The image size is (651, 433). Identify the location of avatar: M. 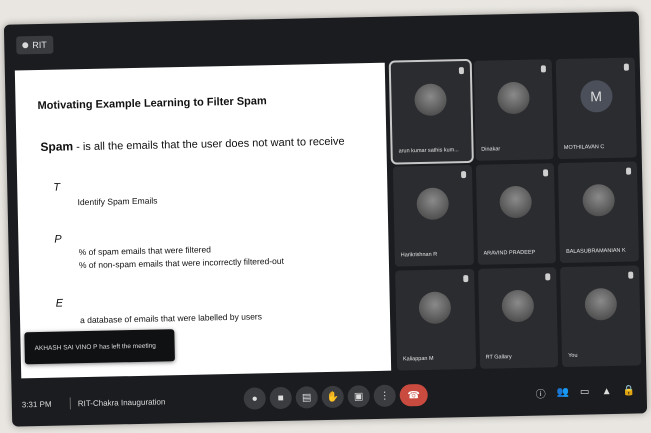
(596, 96).